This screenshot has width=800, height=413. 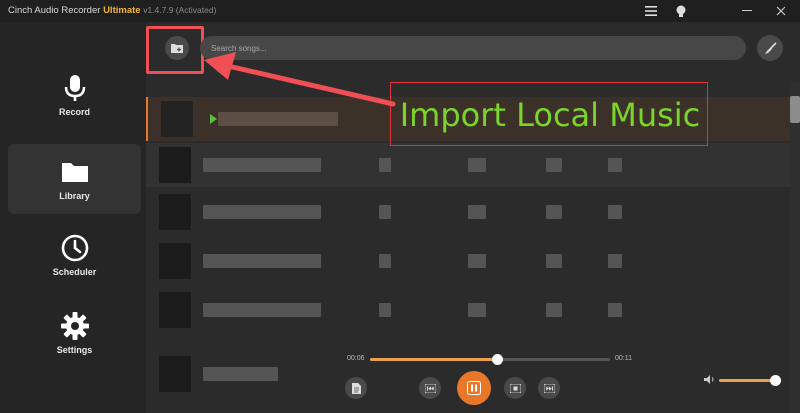 What do you see at coordinates (122, 10) in the screenshot?
I see `app-title-brand: Ultimate` at bounding box center [122, 10].